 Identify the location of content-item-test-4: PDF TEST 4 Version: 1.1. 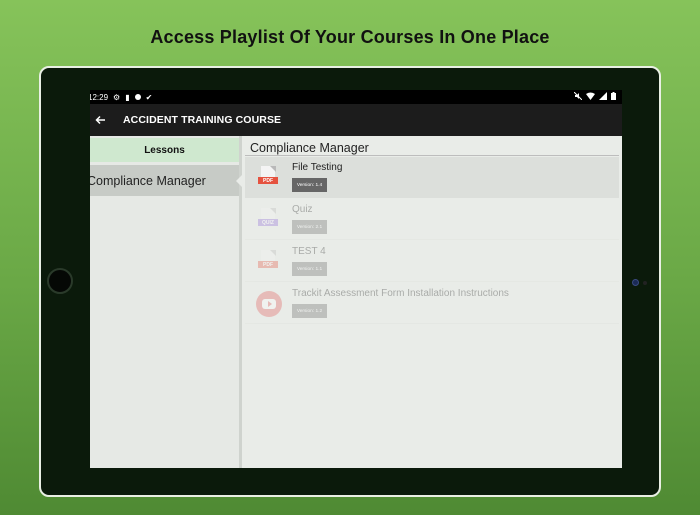
(432, 261).